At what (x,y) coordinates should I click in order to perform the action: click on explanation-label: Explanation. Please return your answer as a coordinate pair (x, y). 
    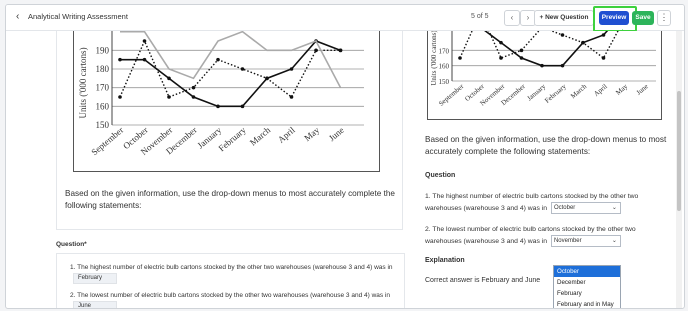
    Looking at the image, I should click on (445, 260).